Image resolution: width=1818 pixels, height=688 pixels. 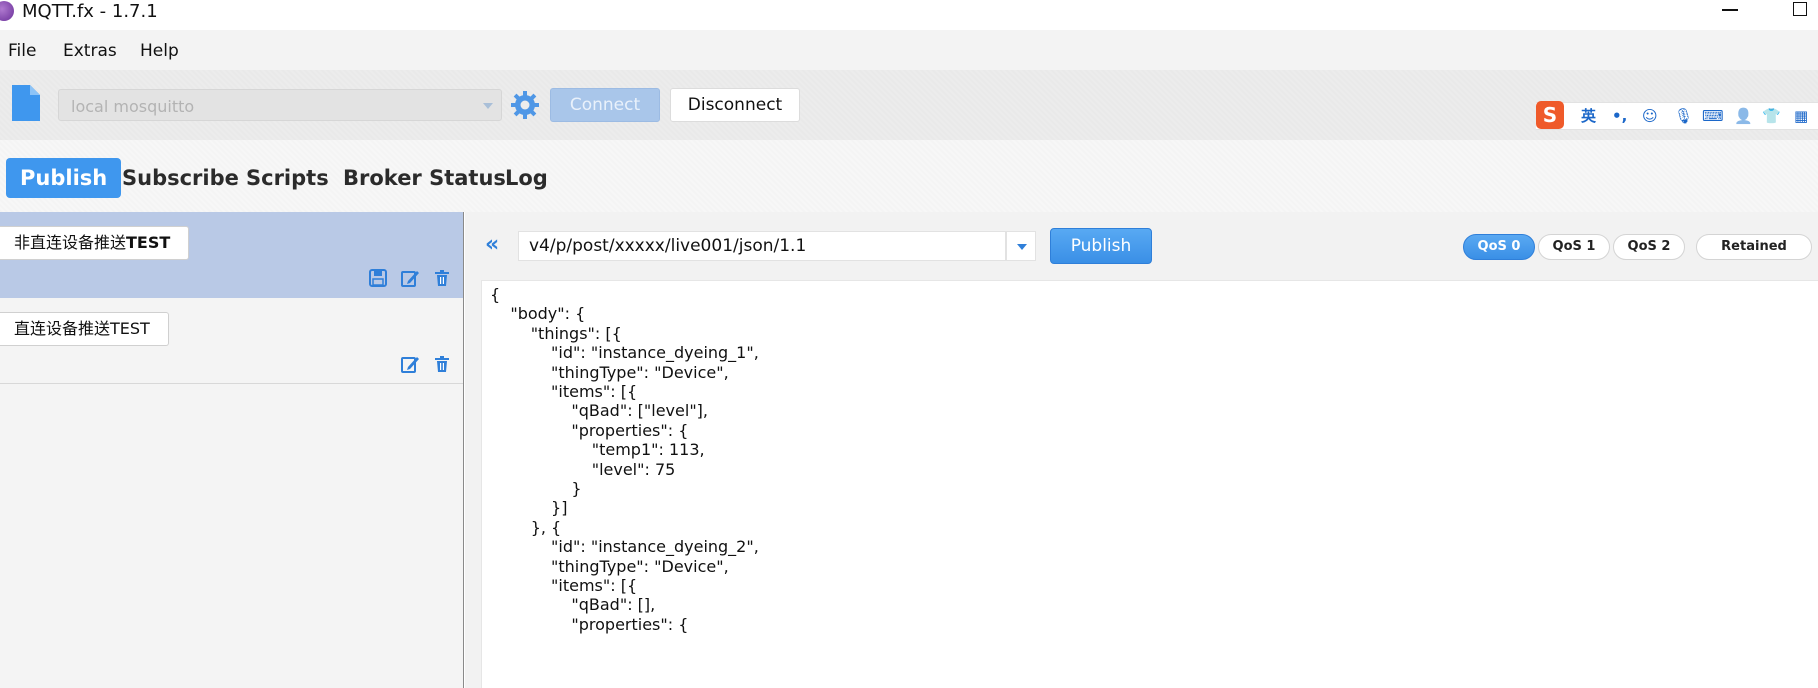 I want to click on message-label: 直连设备推送TEST, so click(x=84, y=329).